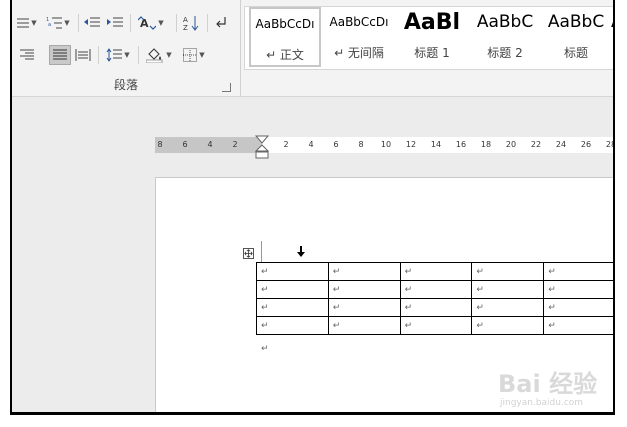  What do you see at coordinates (154, 55) in the screenshot?
I see `paint-bucket-icon` at bounding box center [154, 55].